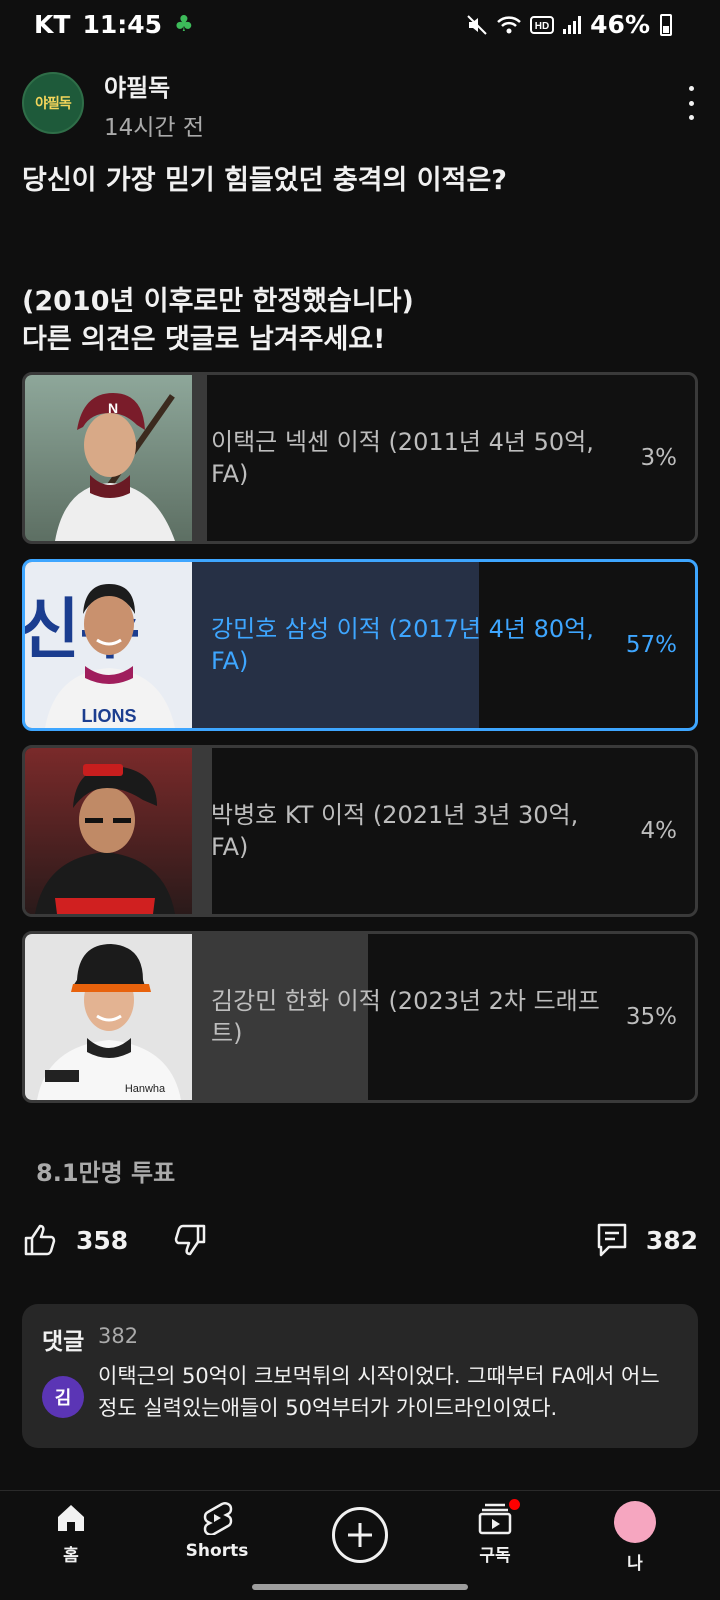 This screenshot has width=720, height=1600. I want to click on nav-shorts: Shorts, so click(217, 1531).